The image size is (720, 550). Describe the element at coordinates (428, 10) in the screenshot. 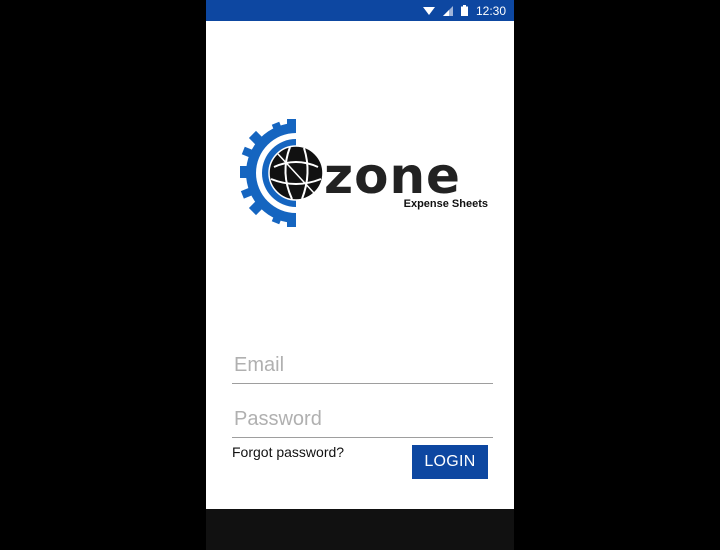

I see `wifi-icon` at that location.